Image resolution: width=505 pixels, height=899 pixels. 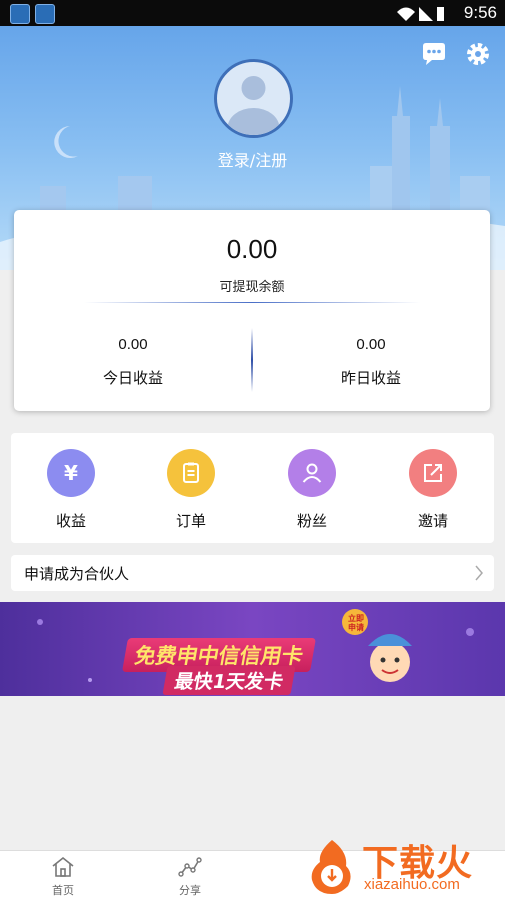 What do you see at coordinates (190, 867) in the screenshot?
I see `share-graph-icon` at bounding box center [190, 867].